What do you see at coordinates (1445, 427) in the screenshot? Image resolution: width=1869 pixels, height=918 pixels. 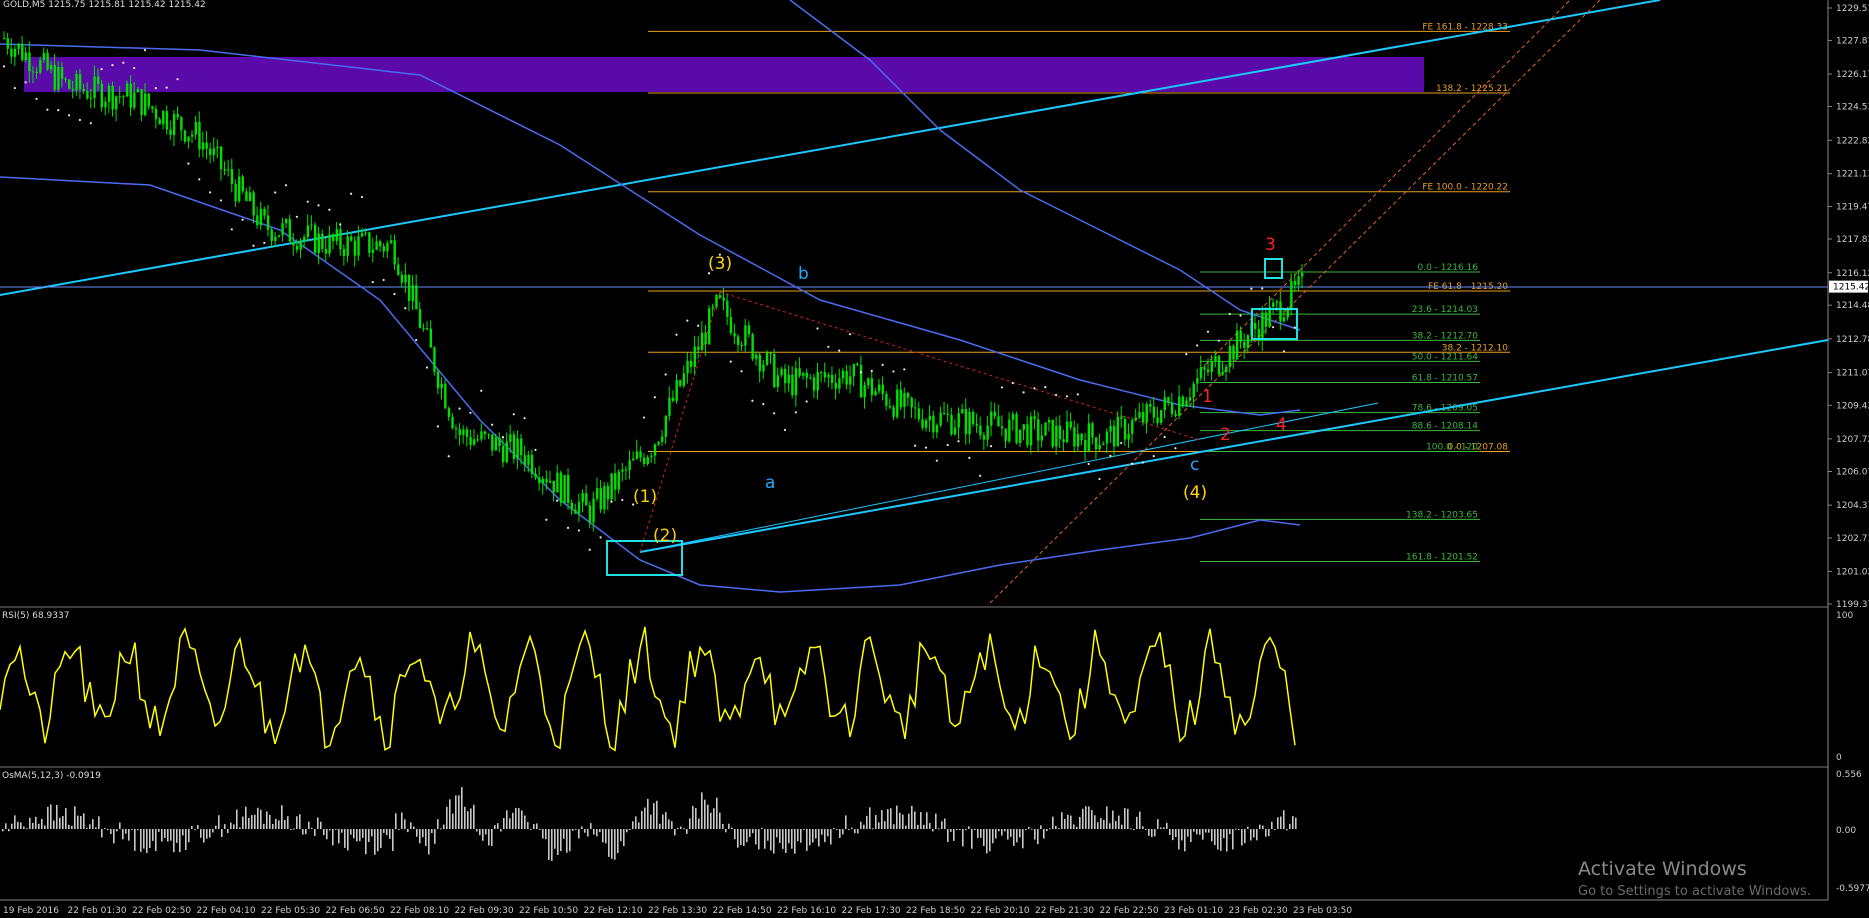 I see `fib-green-label: 88.6 - 1208.14` at bounding box center [1445, 427].